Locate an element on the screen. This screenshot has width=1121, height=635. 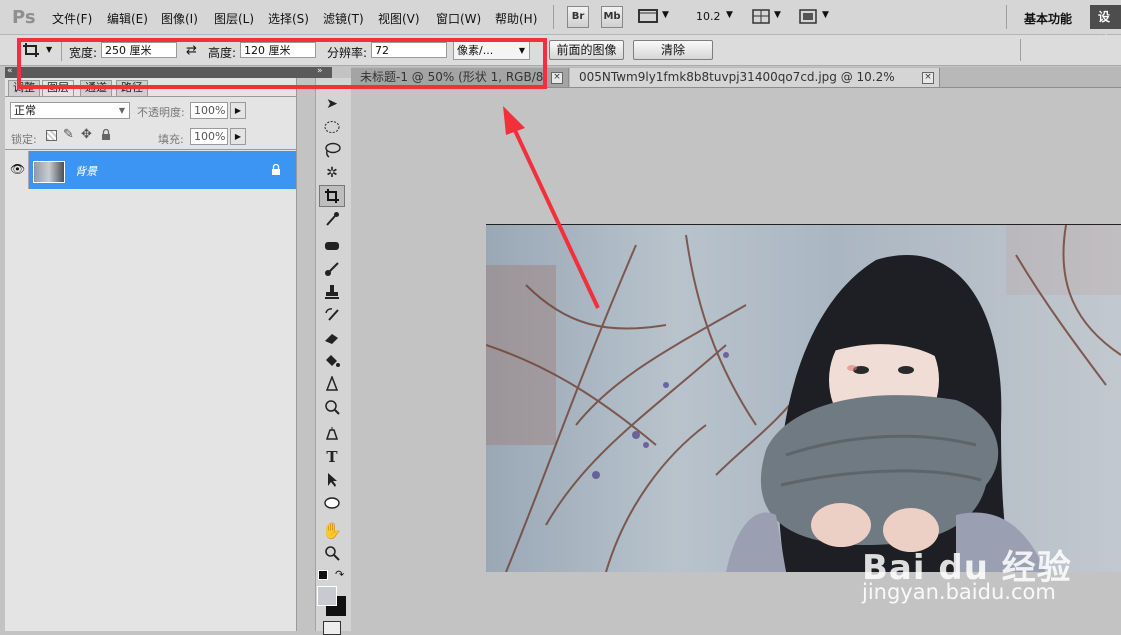
baidu-watermark-url: jingyan.baidu.com is located at coordinates (959, 592).